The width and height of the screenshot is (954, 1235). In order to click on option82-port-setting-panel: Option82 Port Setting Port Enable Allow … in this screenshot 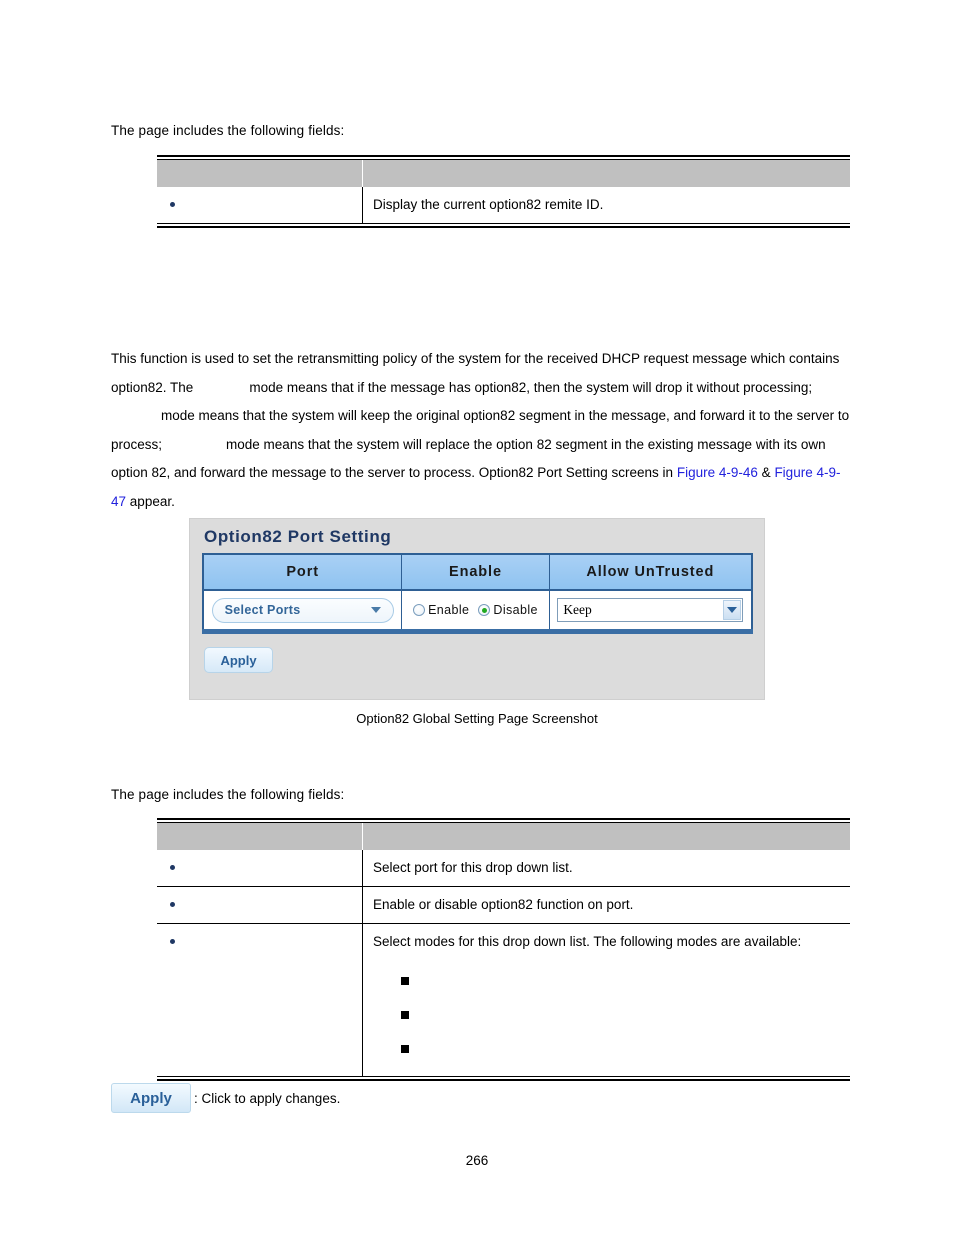, I will do `click(477, 609)`.